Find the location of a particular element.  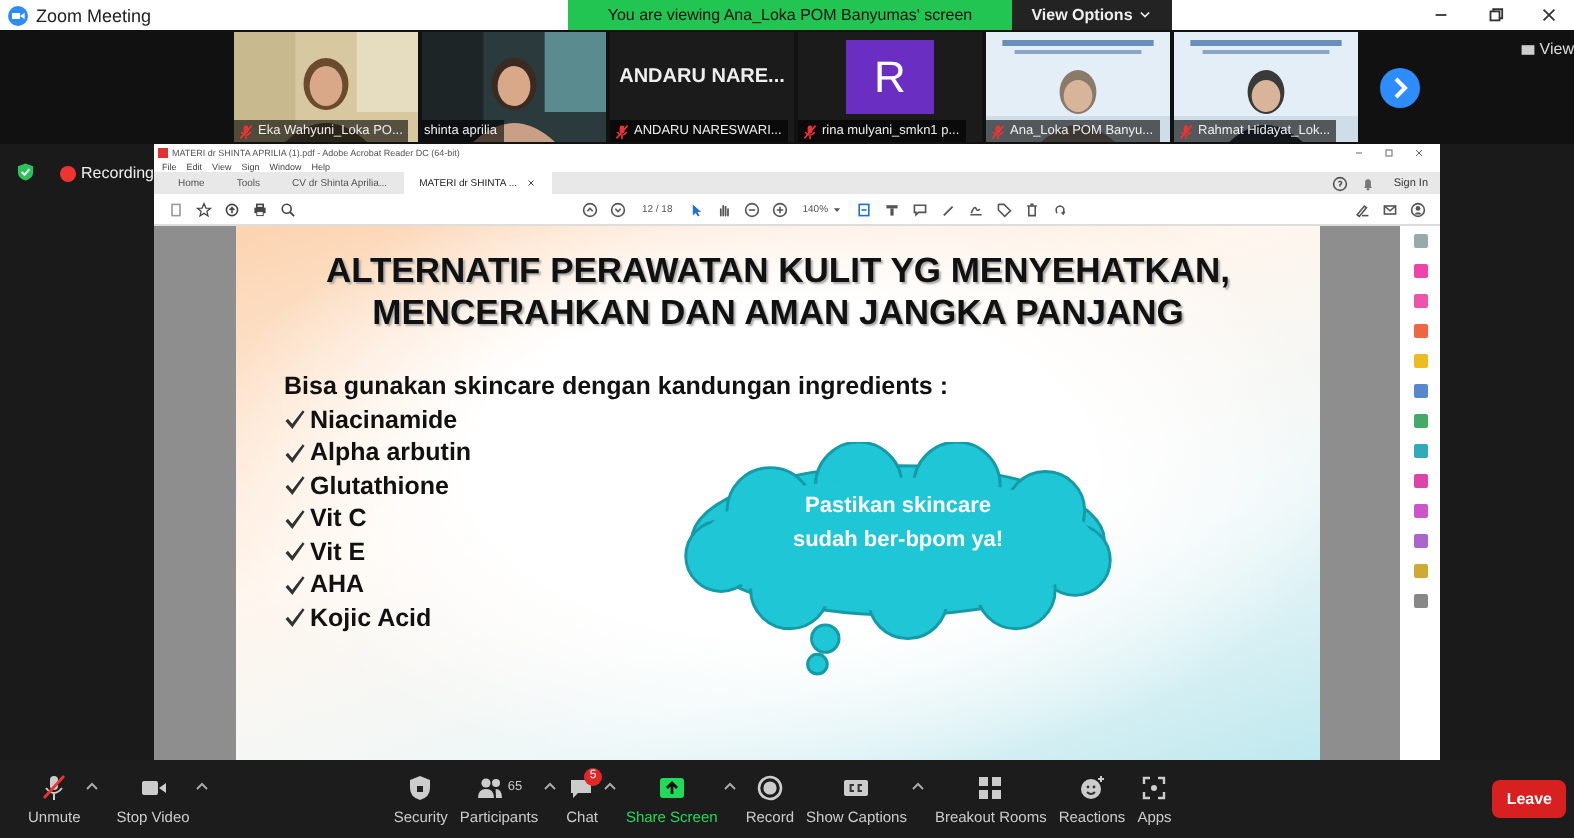

ingredient-text: Glutathione is located at coordinates (379, 485).